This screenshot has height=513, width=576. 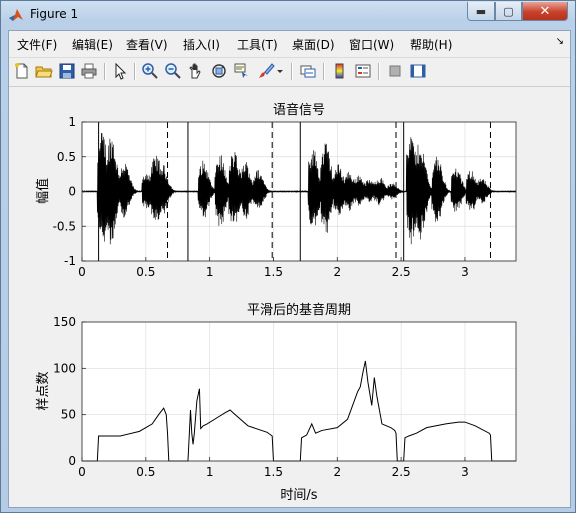 I want to click on menu-edit: 编辑(E), so click(x=92, y=44).